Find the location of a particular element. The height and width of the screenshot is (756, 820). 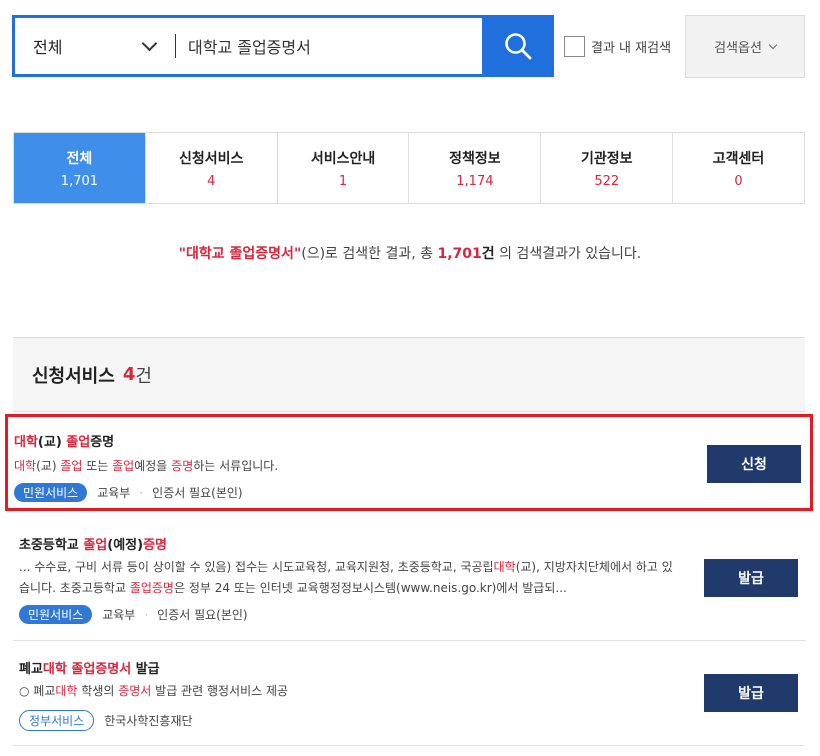

tab-label: 기관정보 is located at coordinates (606, 158).